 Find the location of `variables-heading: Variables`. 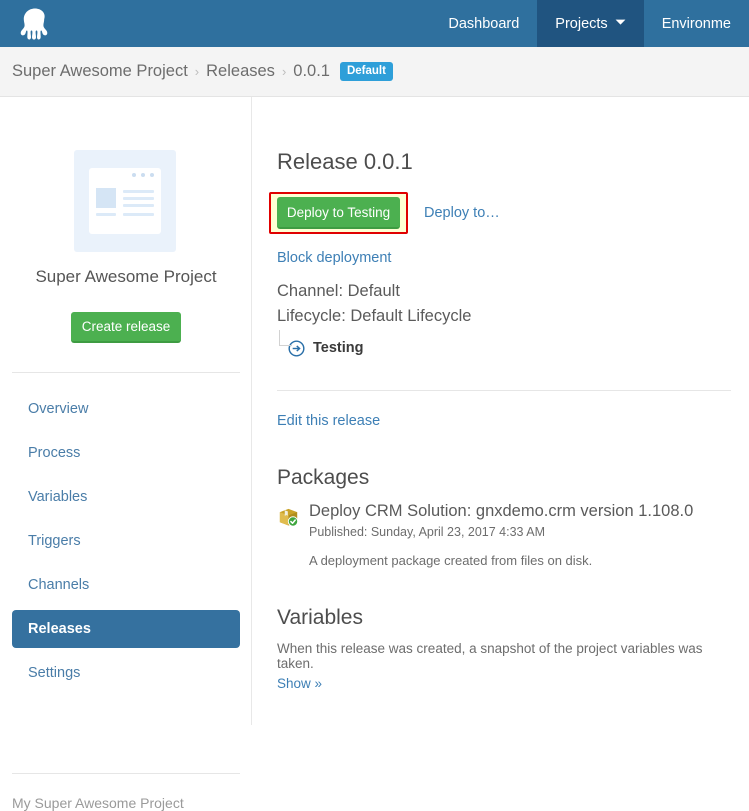

variables-heading: Variables is located at coordinates (320, 617).